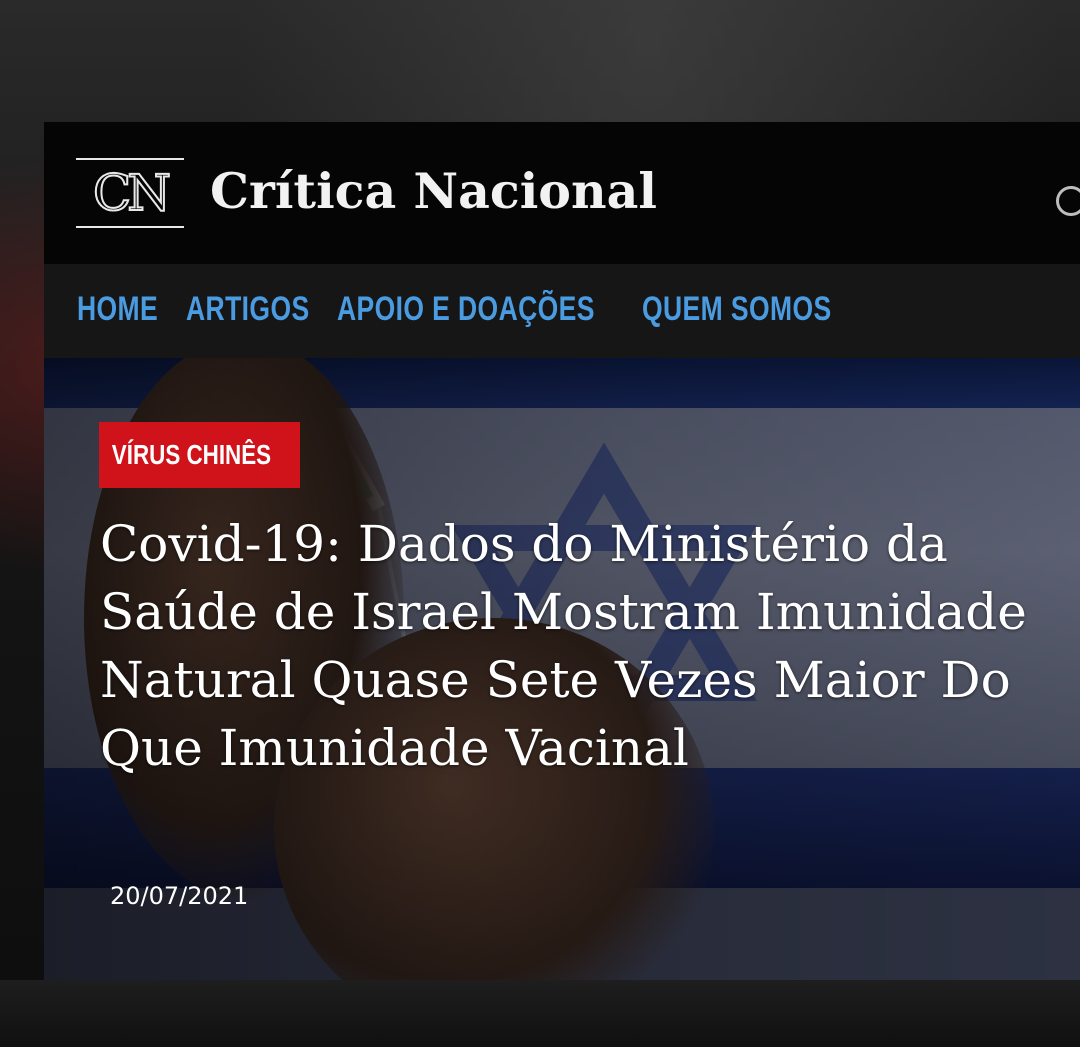 The height and width of the screenshot is (1047, 1080). I want to click on logo-rule-top, so click(130, 159).